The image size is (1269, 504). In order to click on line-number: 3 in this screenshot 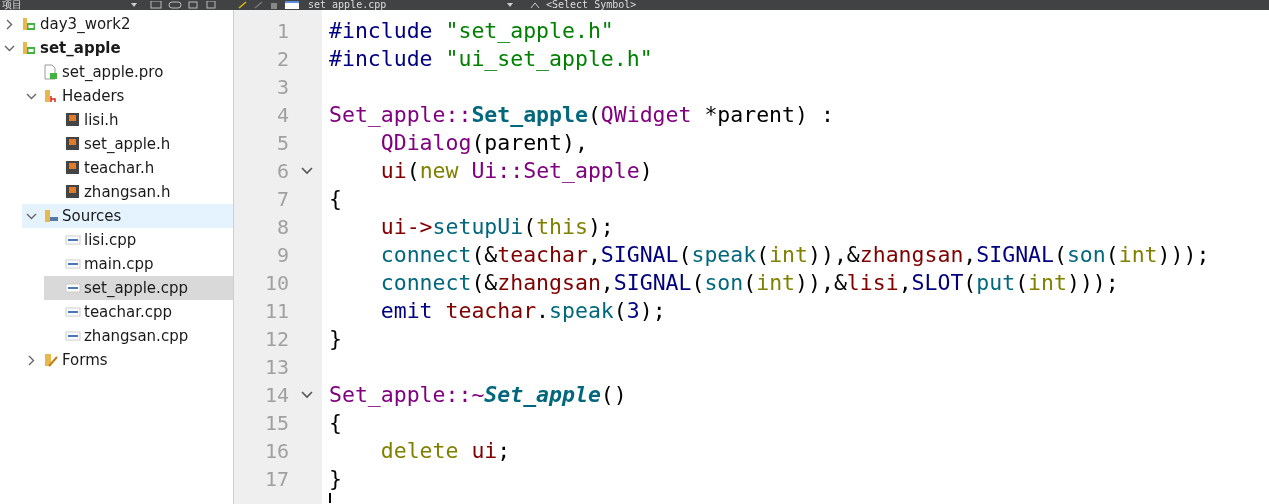, I will do `click(282, 87)`.